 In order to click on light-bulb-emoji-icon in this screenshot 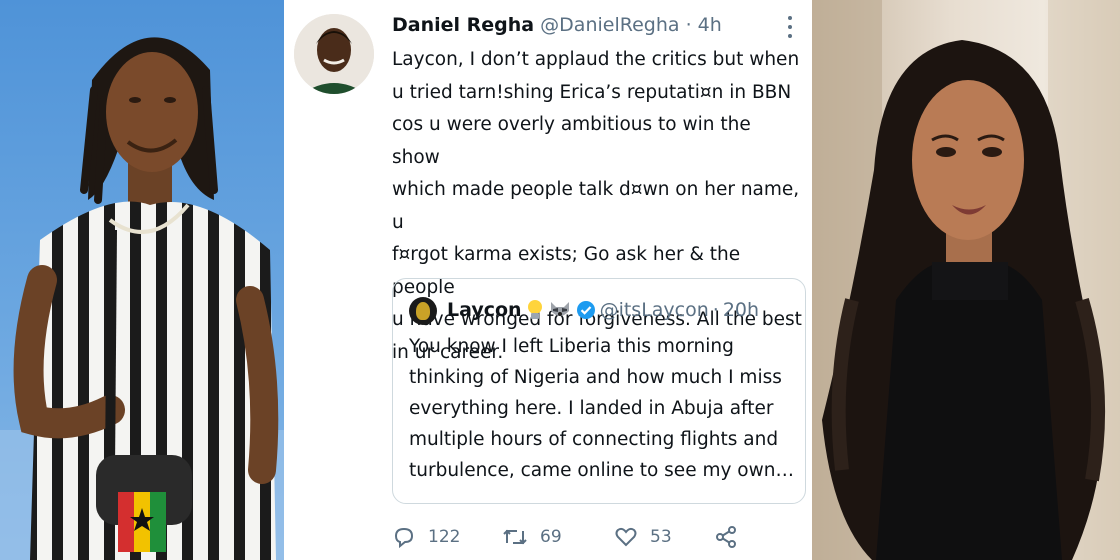, I will do `click(534, 309)`.